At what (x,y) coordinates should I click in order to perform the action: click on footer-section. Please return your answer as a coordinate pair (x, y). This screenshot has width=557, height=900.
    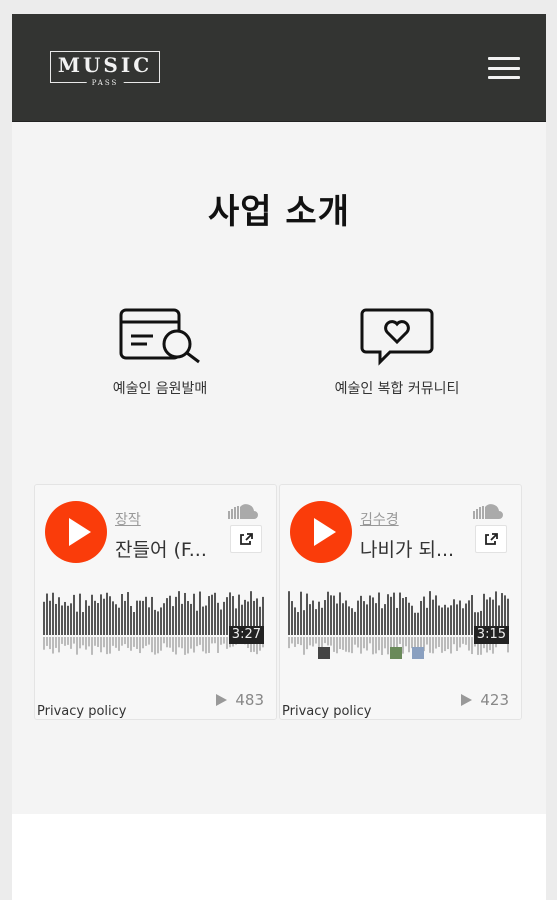
    Looking at the image, I should click on (279, 857).